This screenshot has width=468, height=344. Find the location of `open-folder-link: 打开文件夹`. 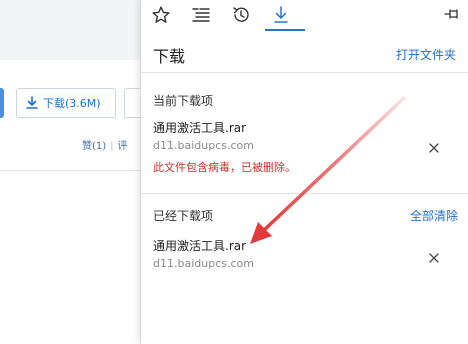

open-folder-link: 打开文件夹 is located at coordinates (426, 54).